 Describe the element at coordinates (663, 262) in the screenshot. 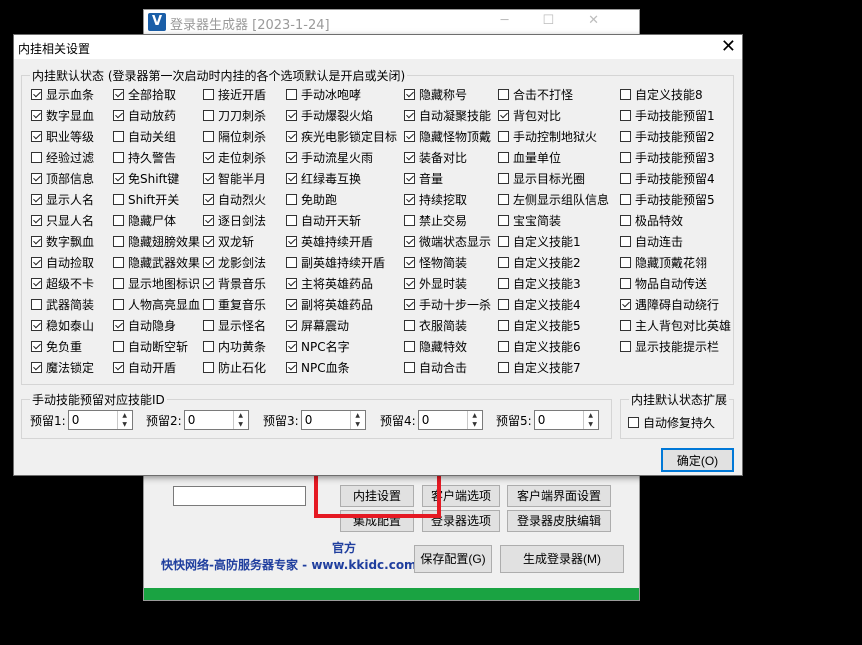

I see `checkbox-option: 隐藏顶戴花翎` at that location.